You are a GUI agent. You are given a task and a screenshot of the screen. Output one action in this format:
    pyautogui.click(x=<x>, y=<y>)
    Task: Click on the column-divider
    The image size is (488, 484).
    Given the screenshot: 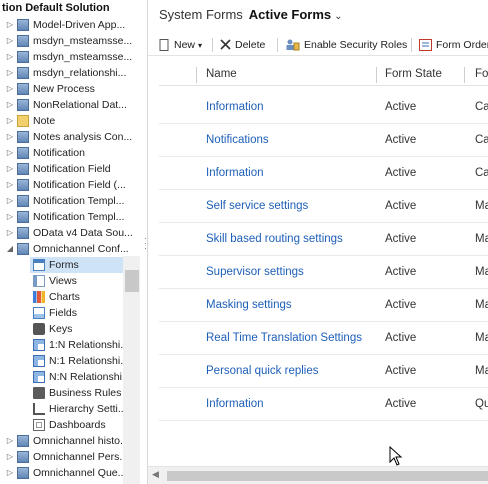 What is the action you would take?
    pyautogui.click(x=196, y=75)
    